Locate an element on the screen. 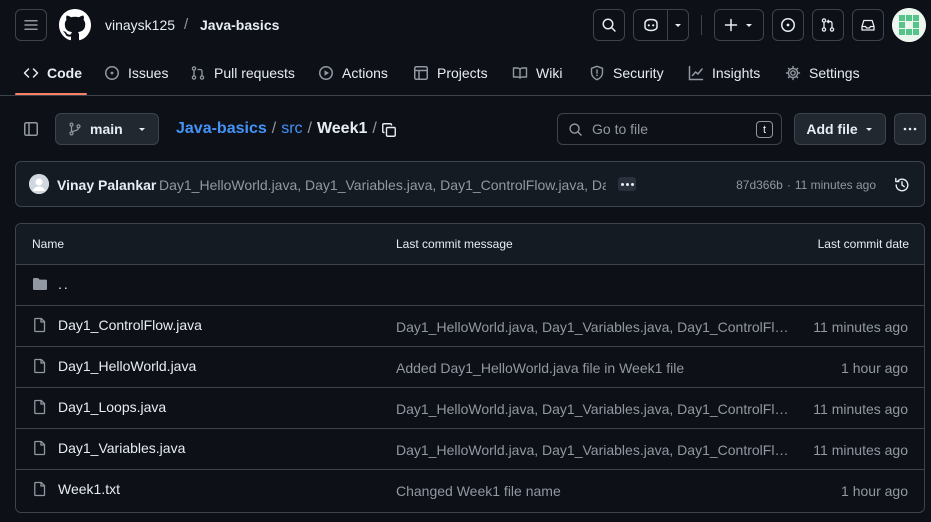 The width and height of the screenshot is (931, 522). tab-actions: Actions is located at coordinates (353, 73).